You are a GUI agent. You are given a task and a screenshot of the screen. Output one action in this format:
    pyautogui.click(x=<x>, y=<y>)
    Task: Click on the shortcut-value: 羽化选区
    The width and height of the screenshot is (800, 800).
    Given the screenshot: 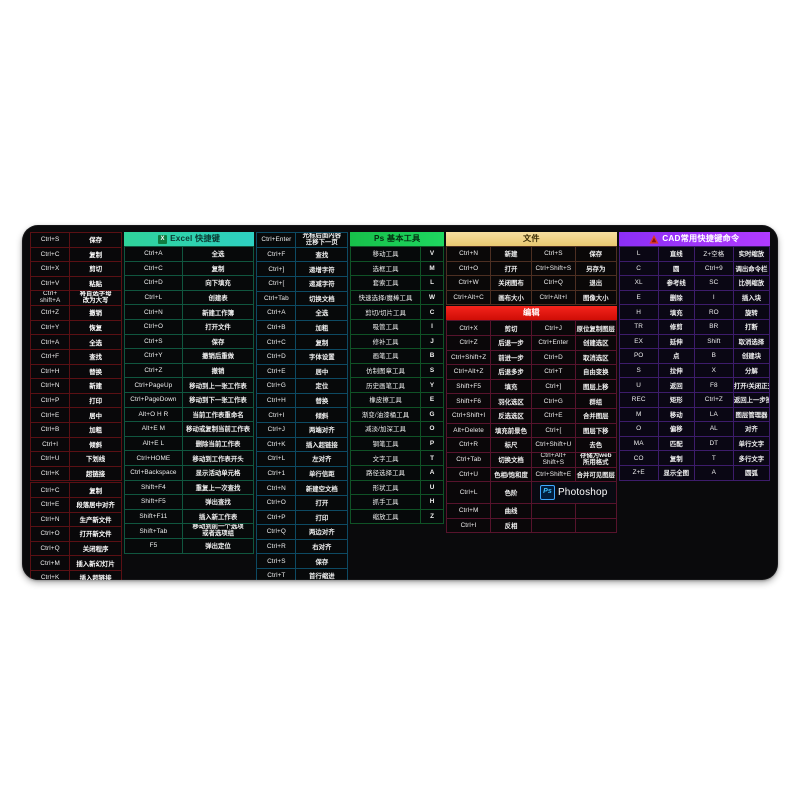 What is the action you would take?
    pyautogui.click(x=511, y=401)
    